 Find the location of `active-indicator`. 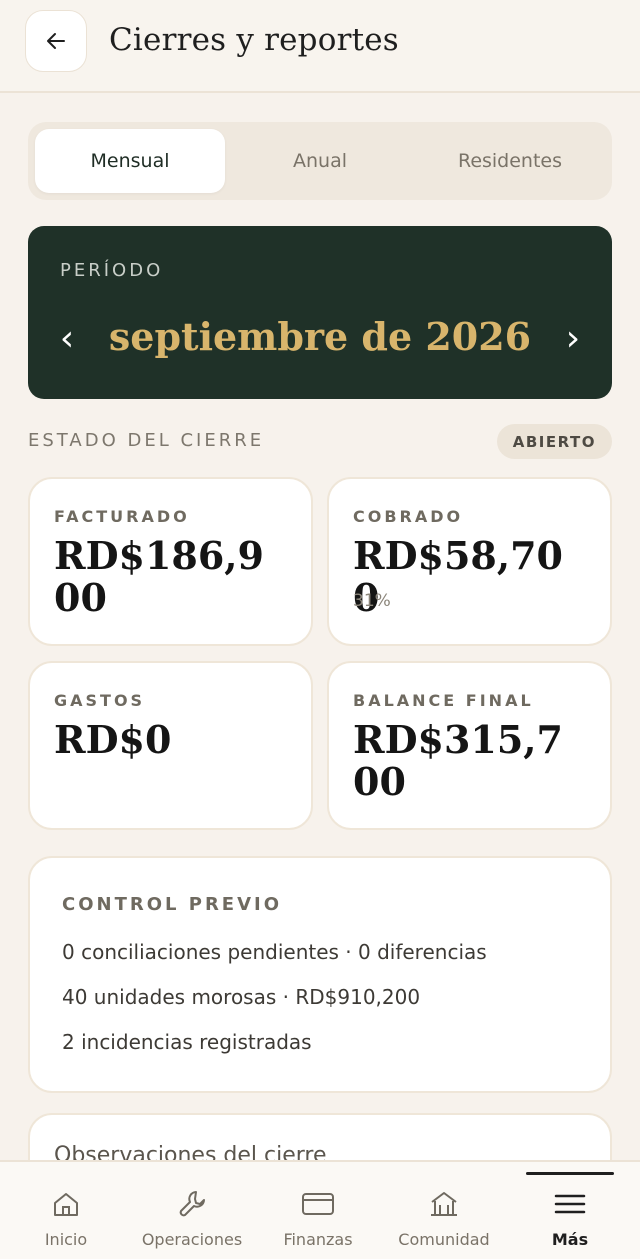

active-indicator is located at coordinates (570, 1173).